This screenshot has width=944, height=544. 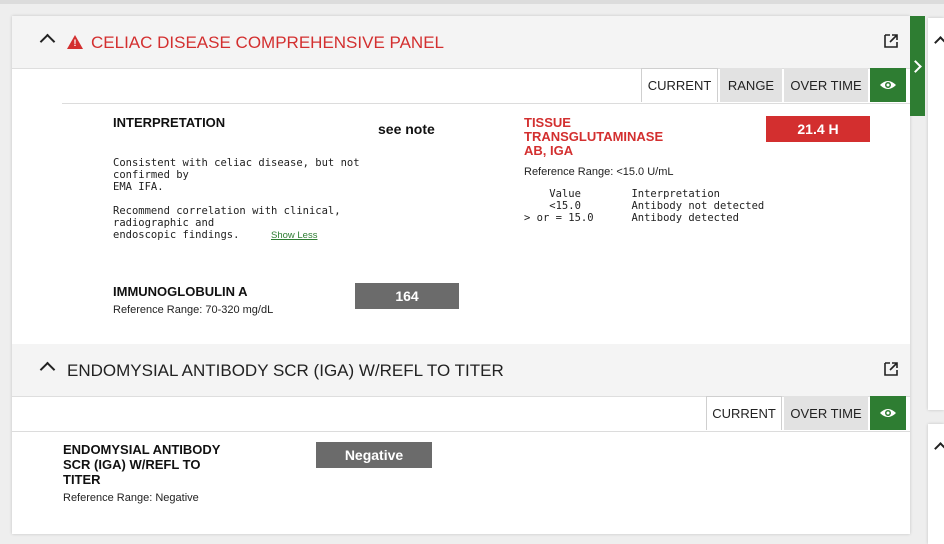 I want to click on endomysial-label-line1: ENDOMYSIAL ANTIBODY, so click(x=142, y=449).